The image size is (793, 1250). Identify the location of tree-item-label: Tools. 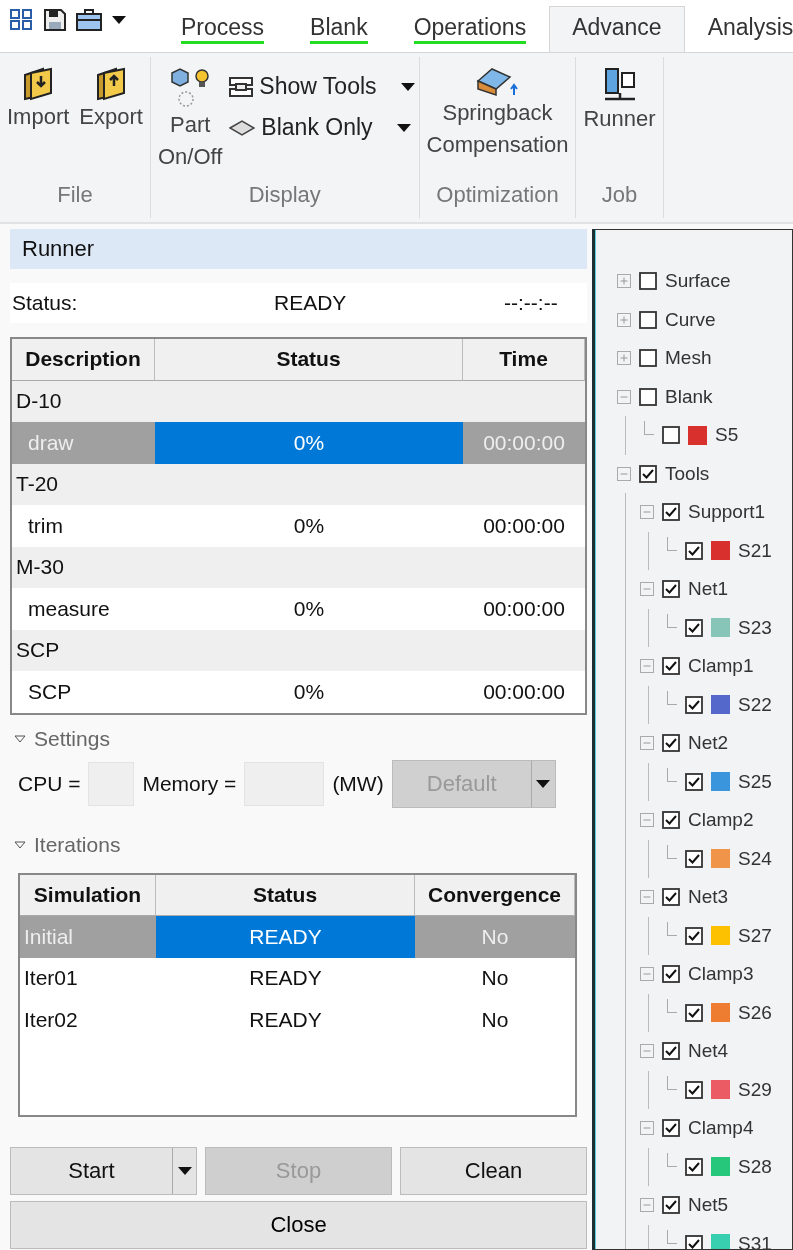
(687, 473).